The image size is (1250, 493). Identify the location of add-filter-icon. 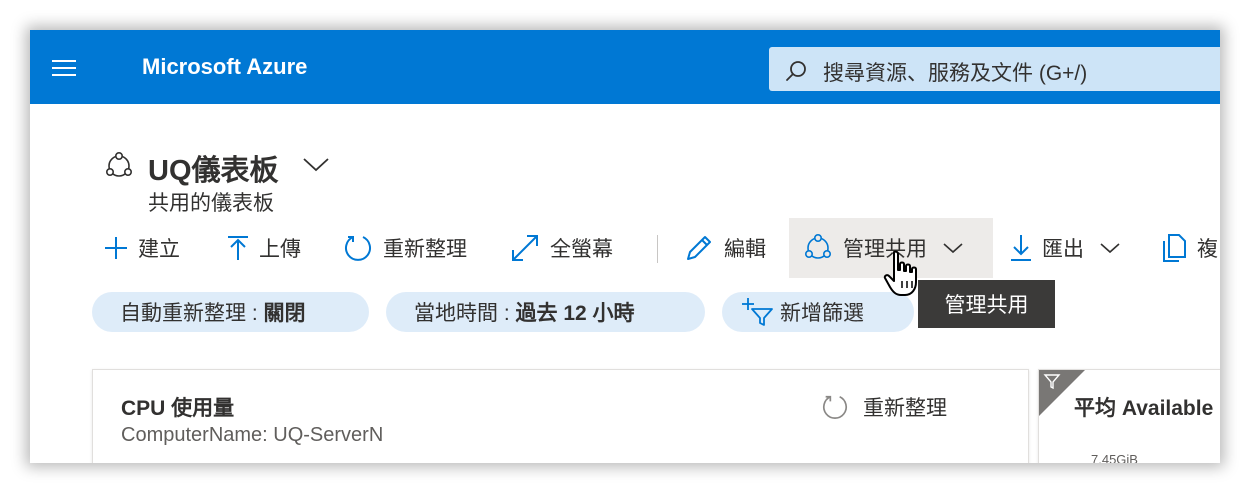
(757, 312).